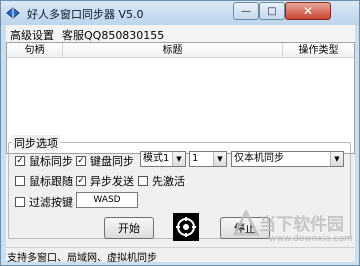 Image resolution: width=360 pixels, height=266 pixels. I want to click on status-bar: 支持多窗口、局域网、虚拟机同步, so click(180, 255).